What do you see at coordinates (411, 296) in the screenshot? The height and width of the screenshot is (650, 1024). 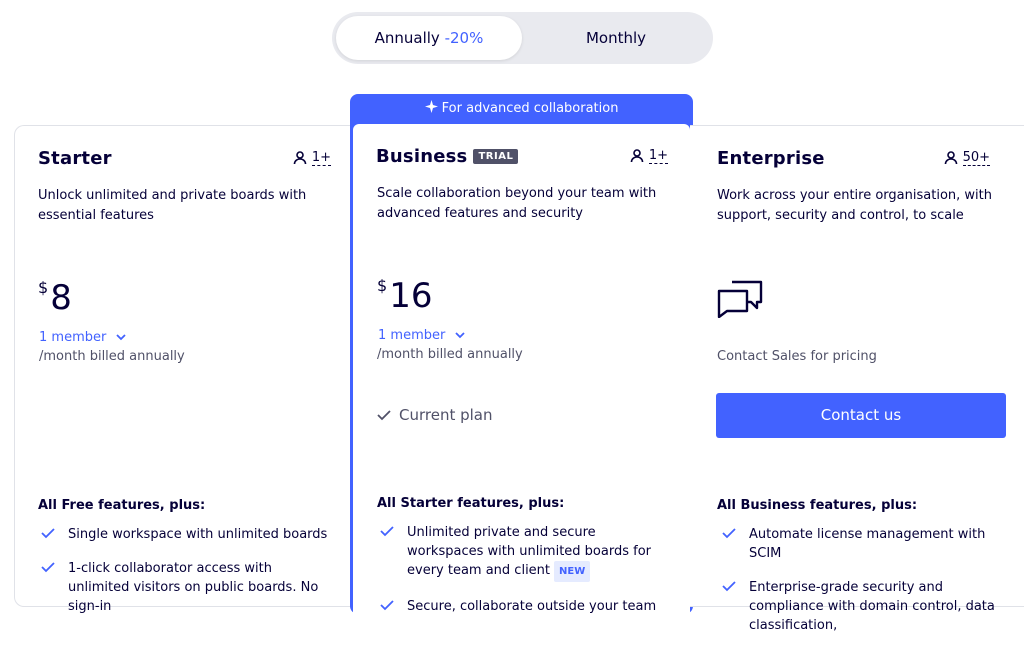 I see `price-value: 16` at bounding box center [411, 296].